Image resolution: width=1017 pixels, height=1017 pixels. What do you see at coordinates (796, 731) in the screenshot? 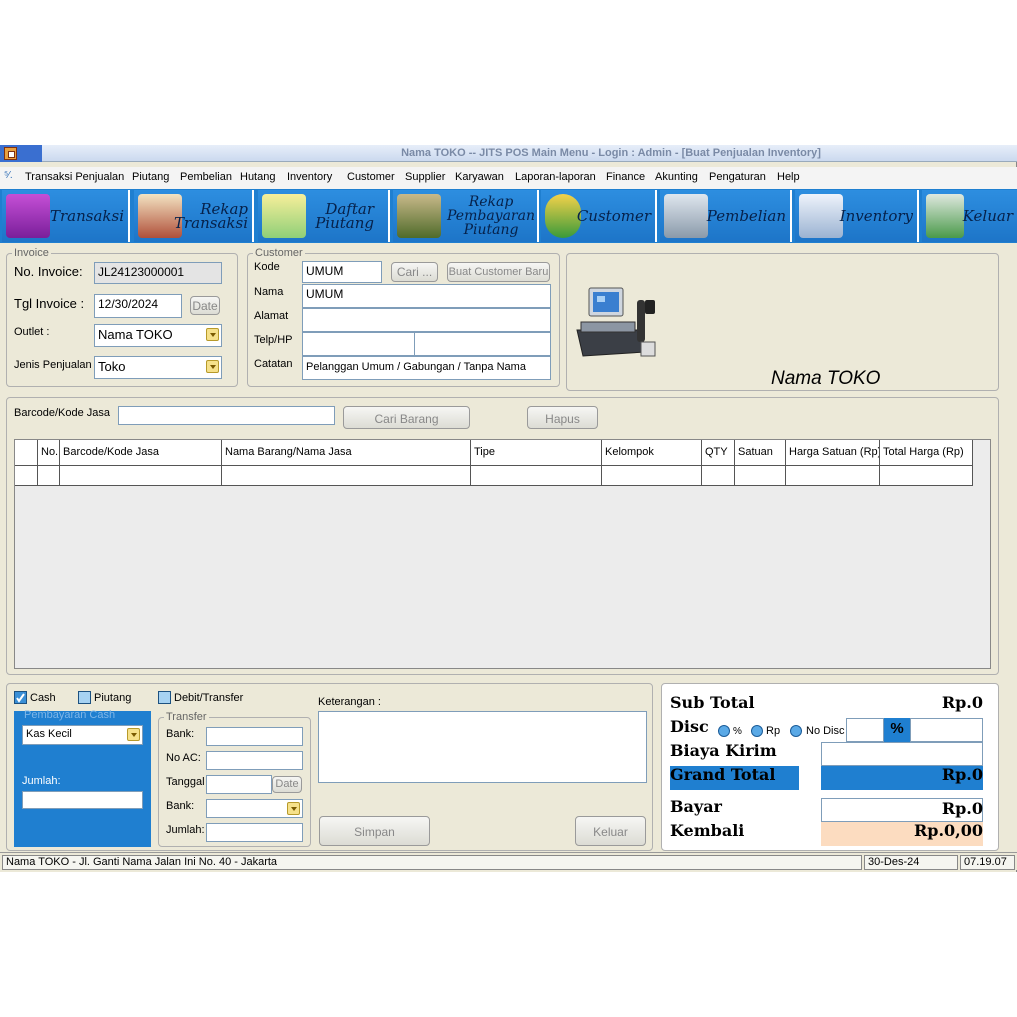
I see `disc-none-radio` at bounding box center [796, 731].